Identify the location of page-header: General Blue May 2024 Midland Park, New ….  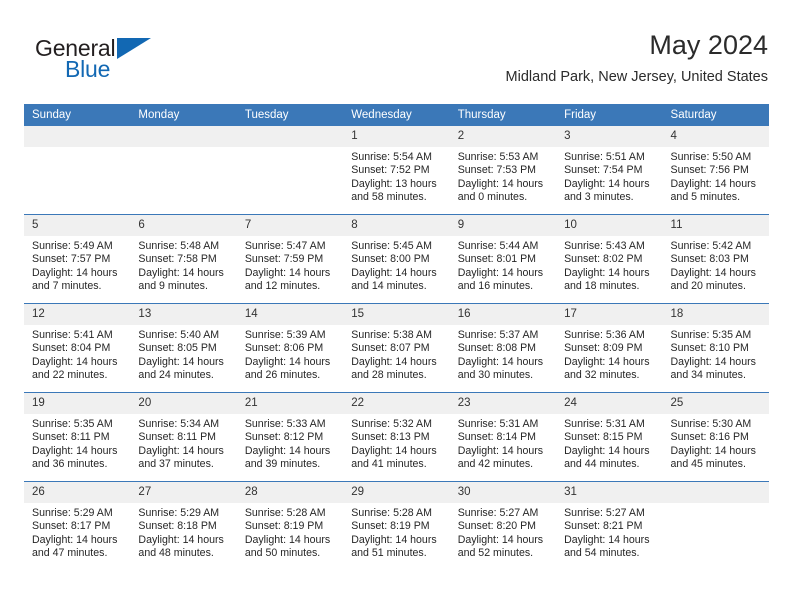
(396, 62).